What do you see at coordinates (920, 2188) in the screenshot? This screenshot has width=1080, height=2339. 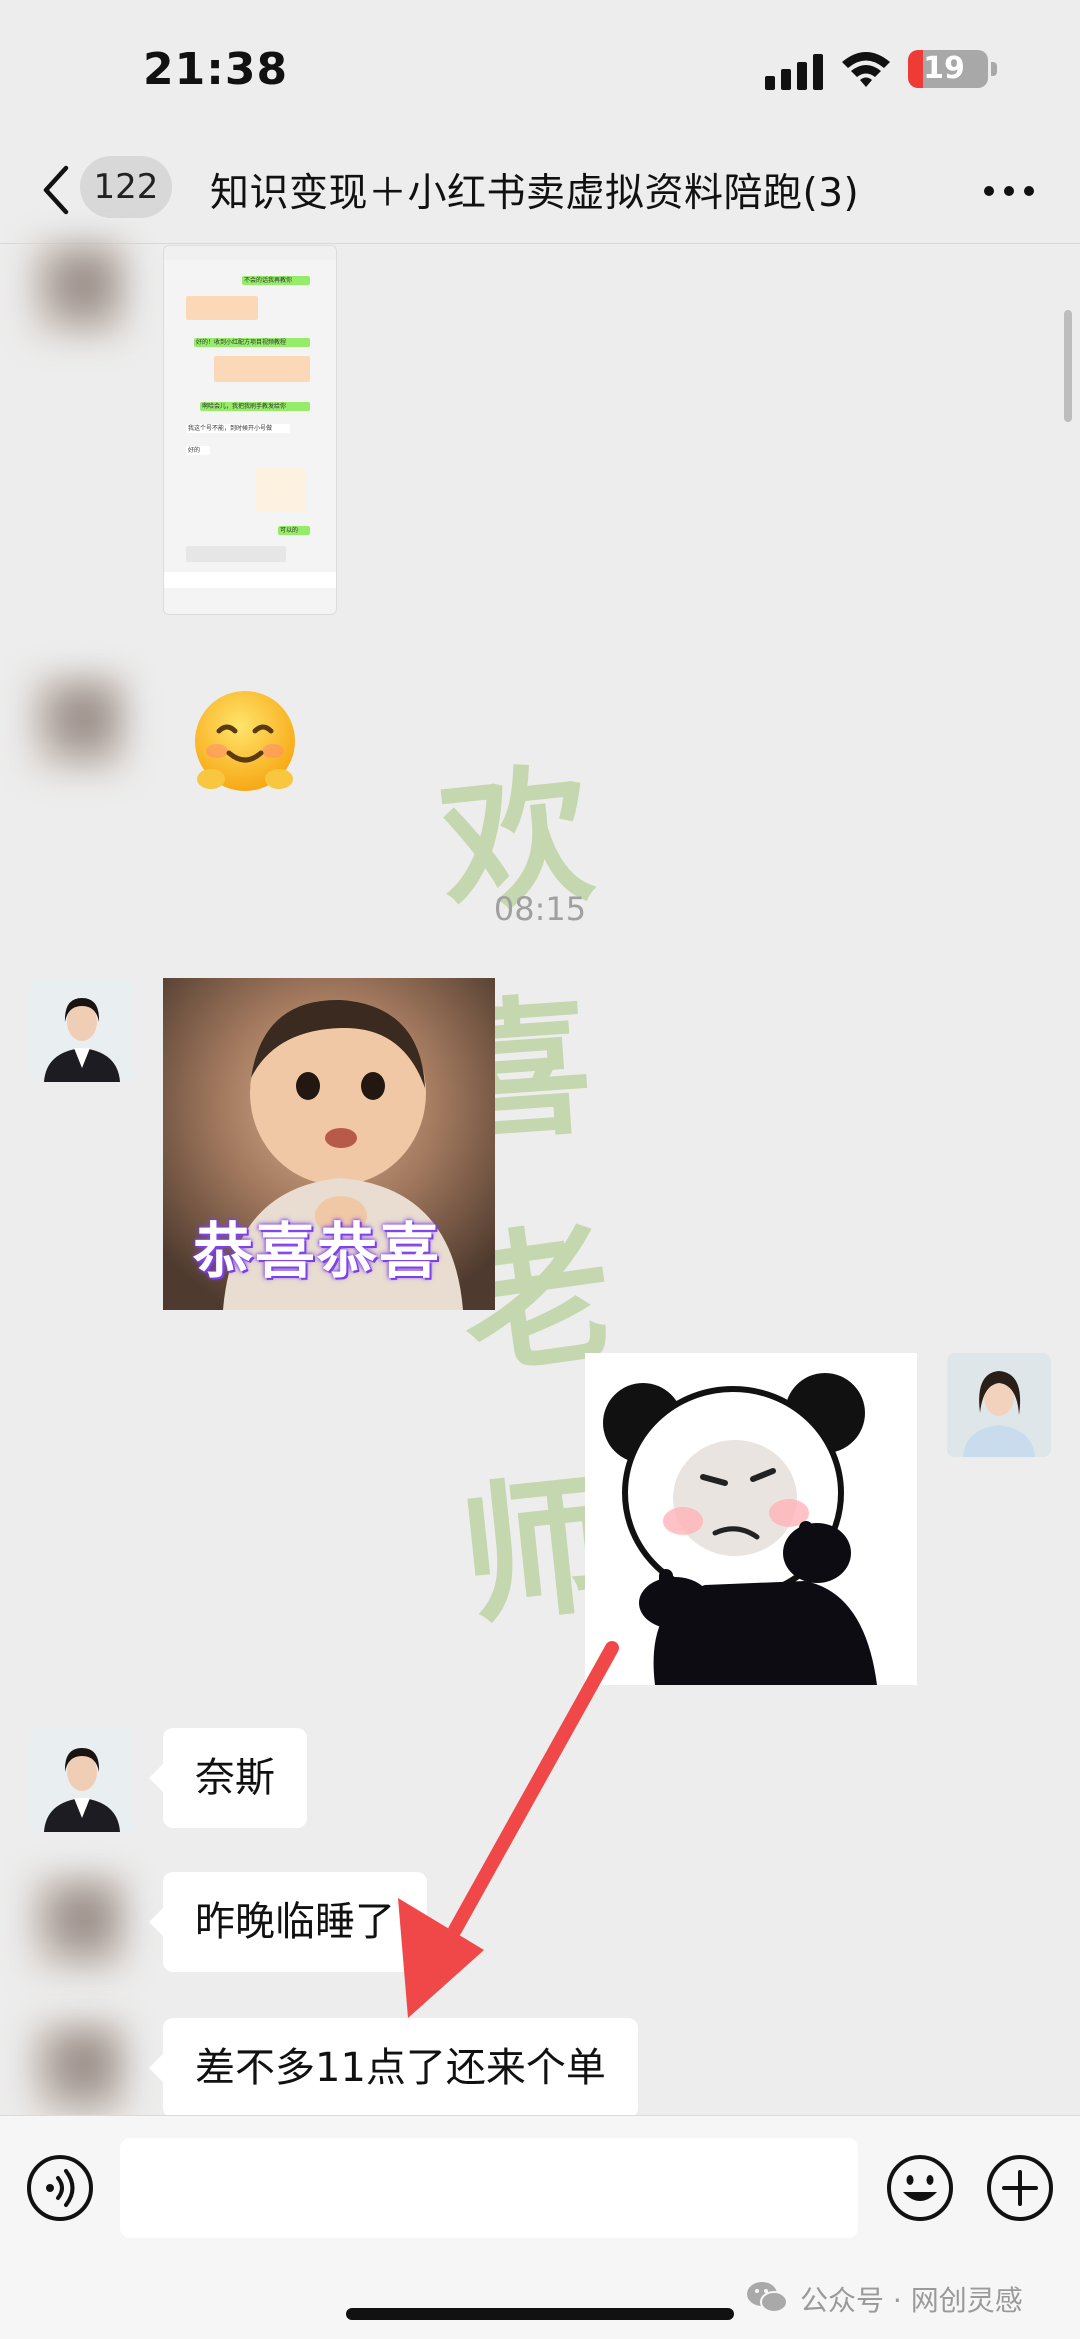 I see `emoji-icon` at bounding box center [920, 2188].